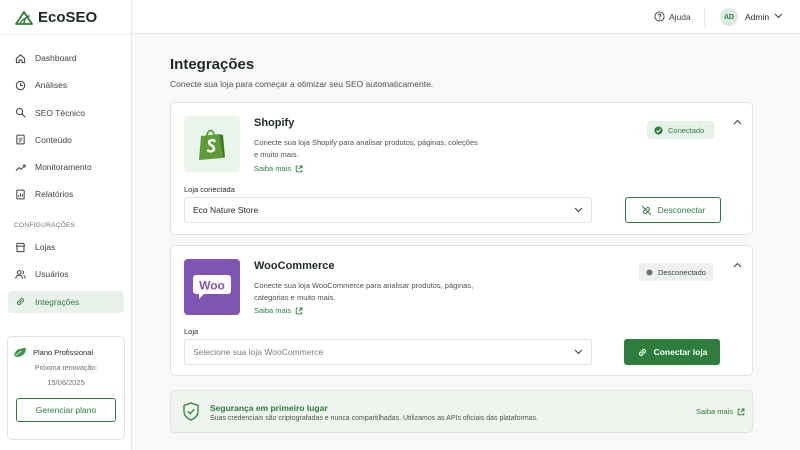  I want to click on search-gear-icon, so click(20, 113).